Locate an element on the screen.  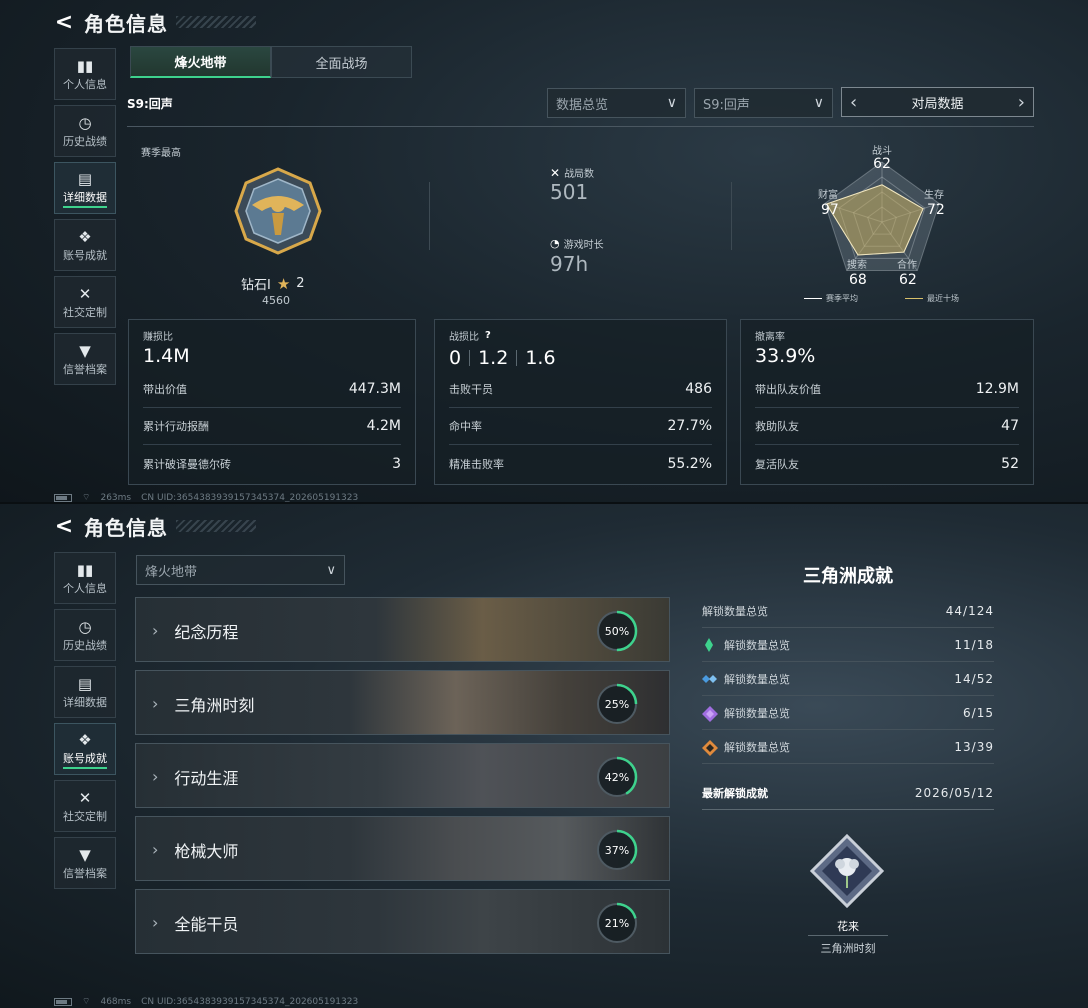
radar-axis-label: 合作 is located at coordinates (907, 265).